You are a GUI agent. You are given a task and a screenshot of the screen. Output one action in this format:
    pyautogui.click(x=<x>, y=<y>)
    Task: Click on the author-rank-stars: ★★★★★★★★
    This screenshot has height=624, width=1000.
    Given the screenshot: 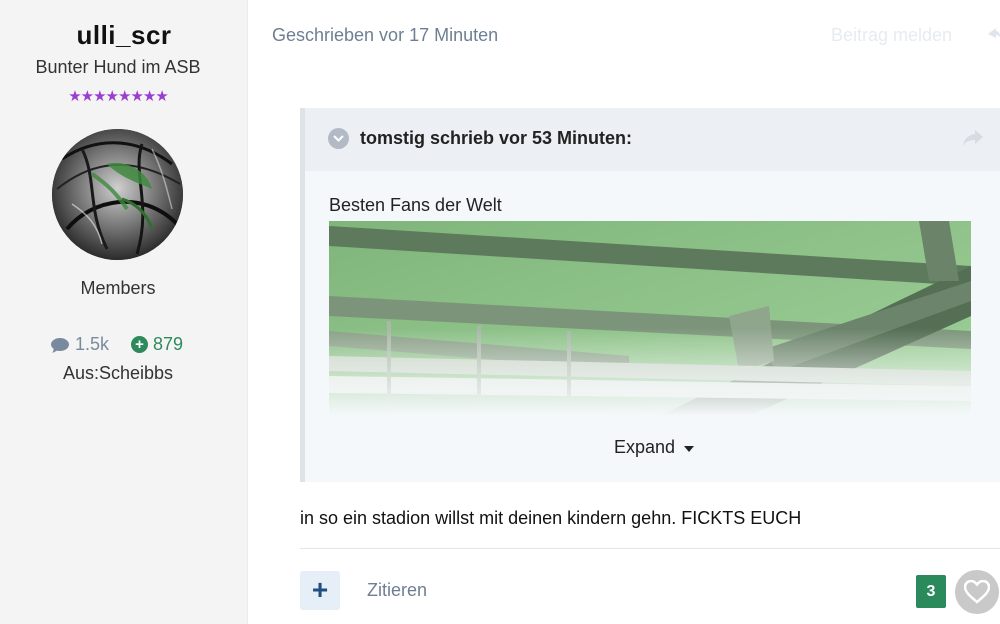 What is the action you would take?
    pyautogui.click(x=118, y=96)
    